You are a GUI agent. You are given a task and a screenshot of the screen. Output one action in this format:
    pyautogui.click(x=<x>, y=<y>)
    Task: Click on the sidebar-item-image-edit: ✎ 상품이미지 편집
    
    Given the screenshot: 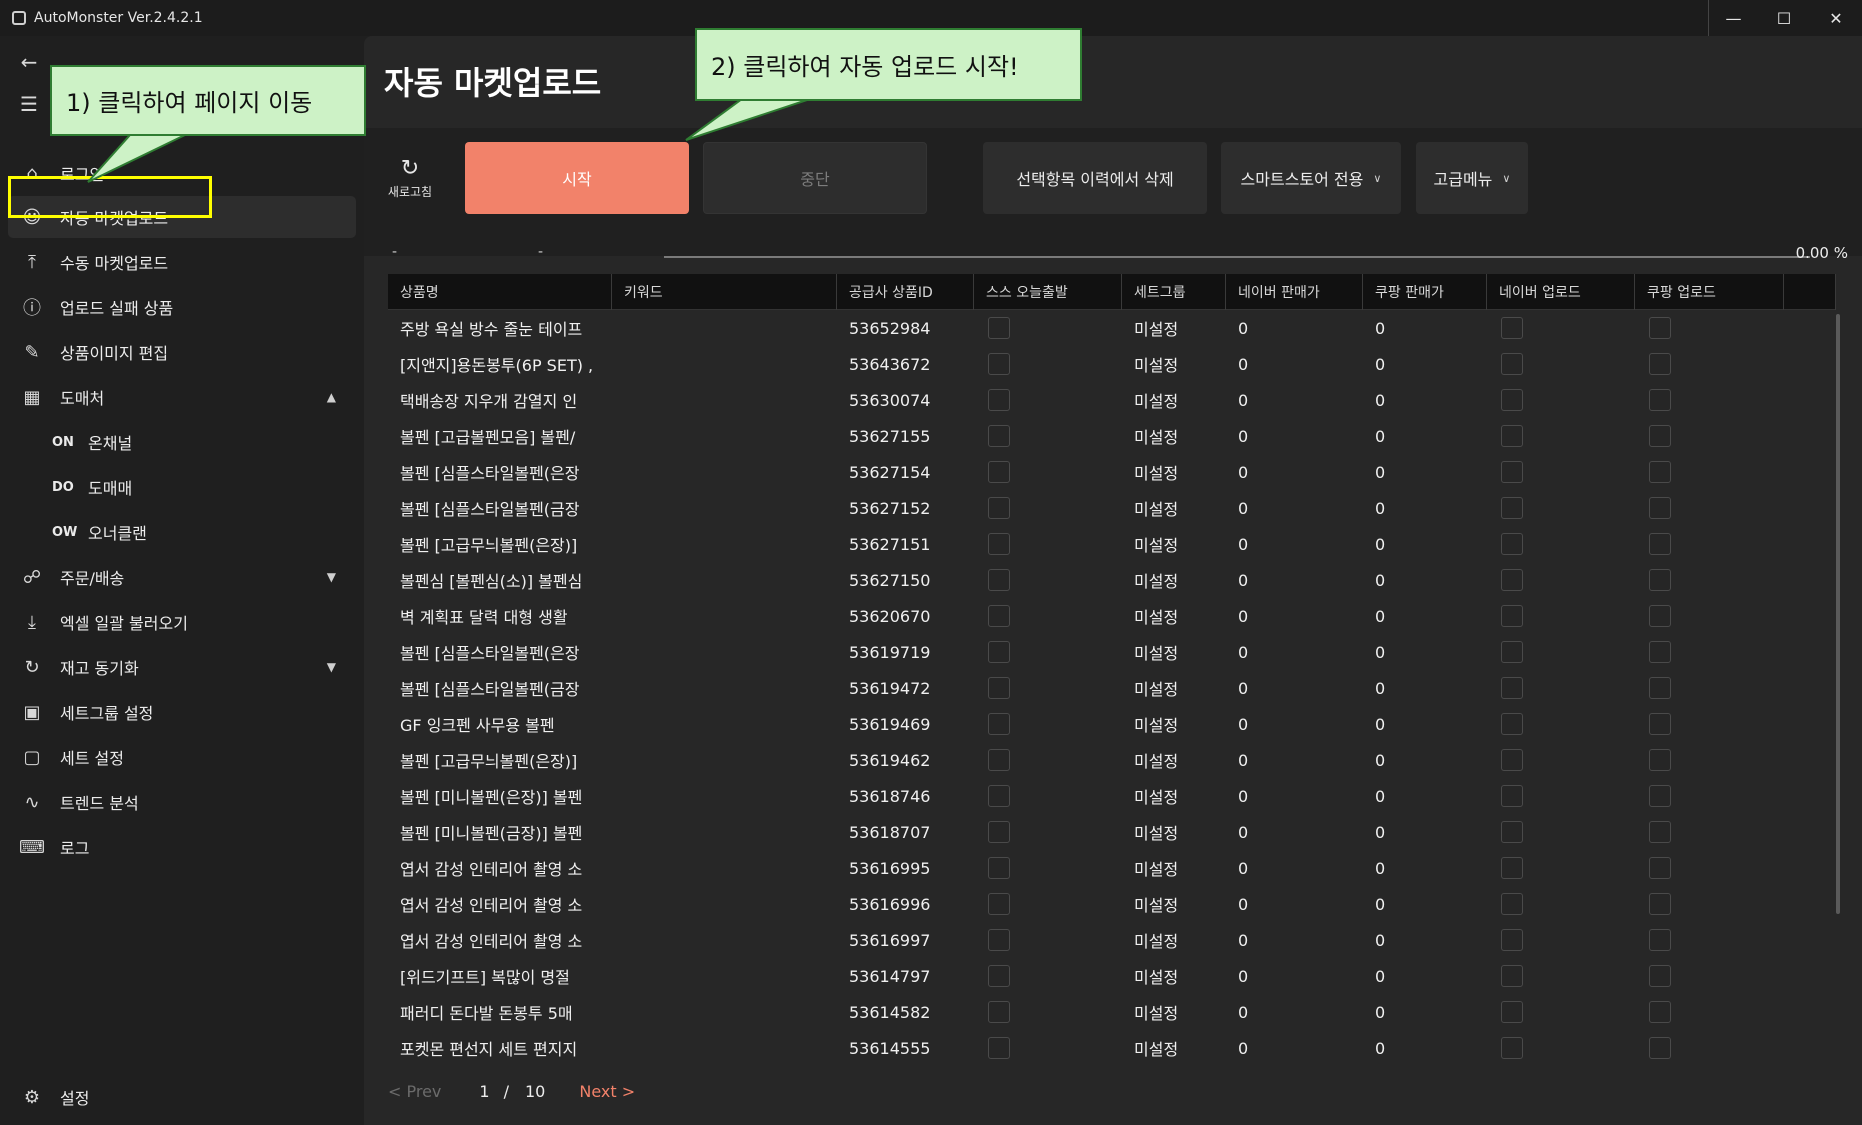 What is the action you would take?
    pyautogui.click(x=182, y=352)
    